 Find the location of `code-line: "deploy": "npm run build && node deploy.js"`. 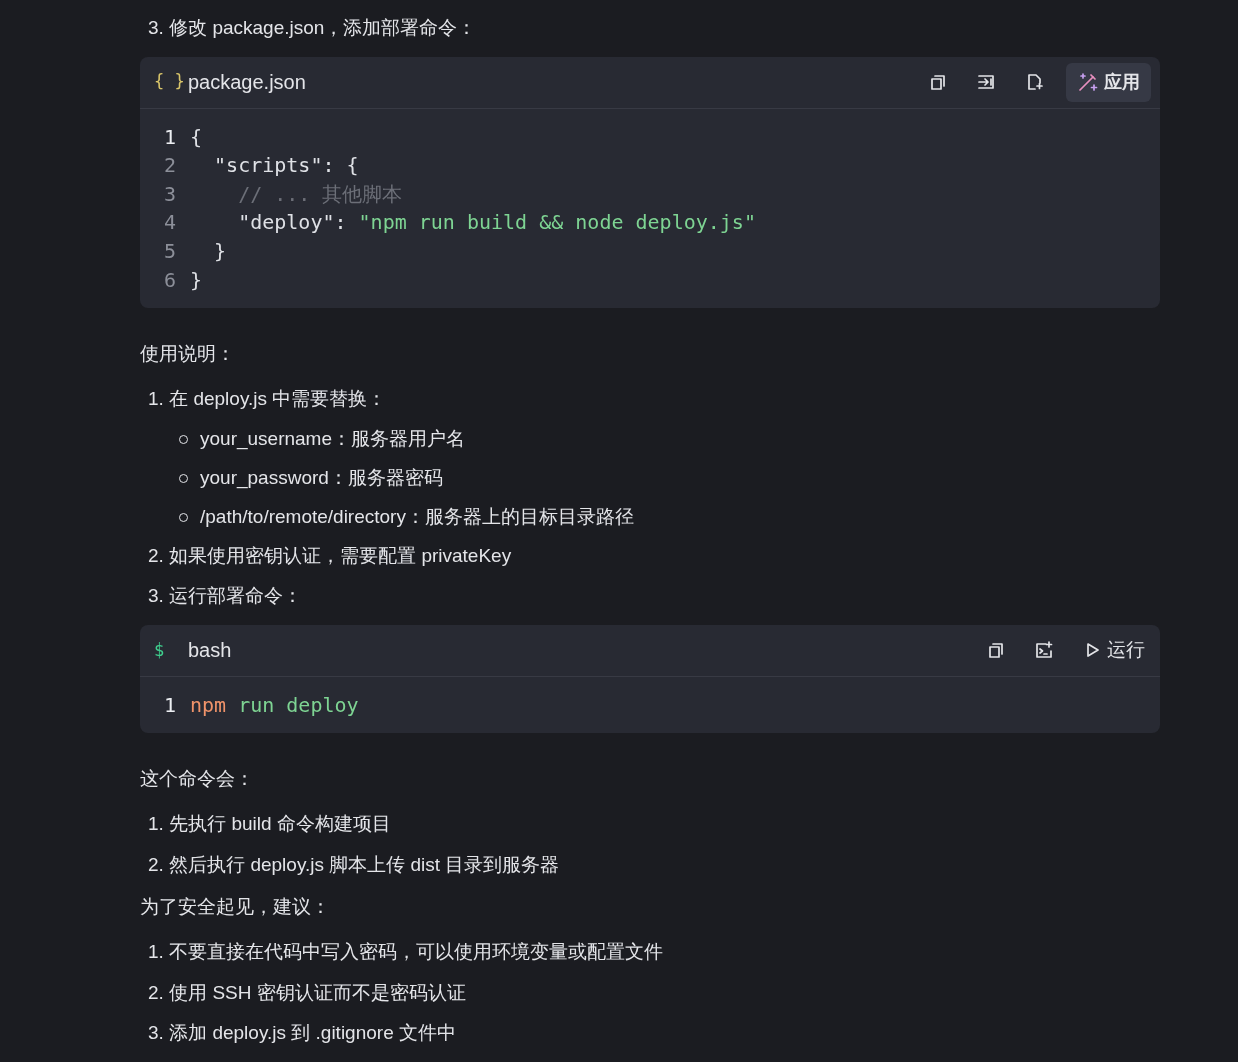

code-line: "deploy": "npm run build && node deploy.js" is located at coordinates (496, 223).